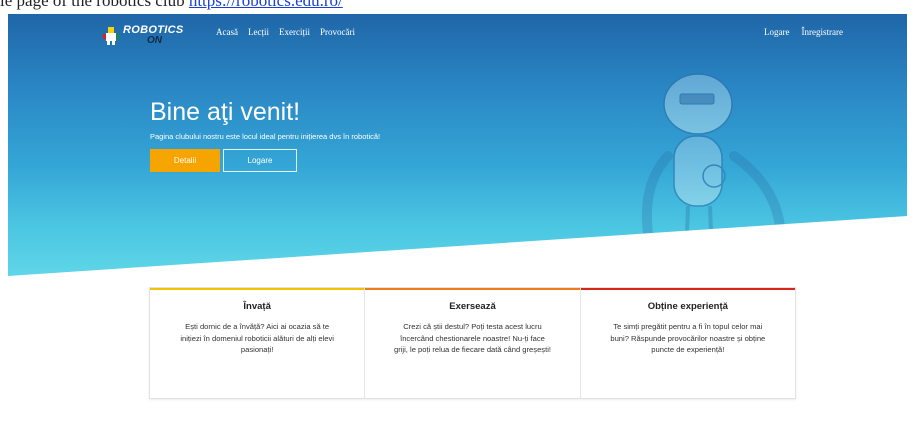  Describe the element at coordinates (472, 306) in the screenshot. I see `card-title: Exersează` at that location.